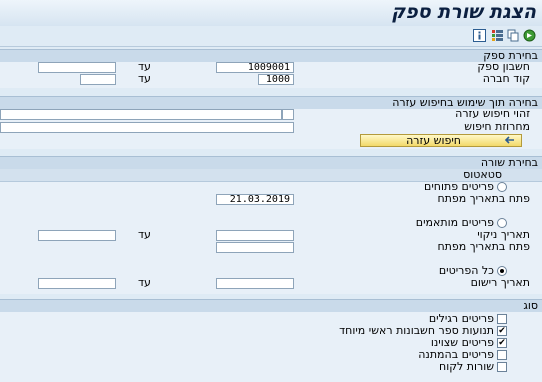 The height and width of the screenshot is (382, 542). Describe the element at coordinates (502, 187) in the screenshot. I see `open-items-radio` at that location.